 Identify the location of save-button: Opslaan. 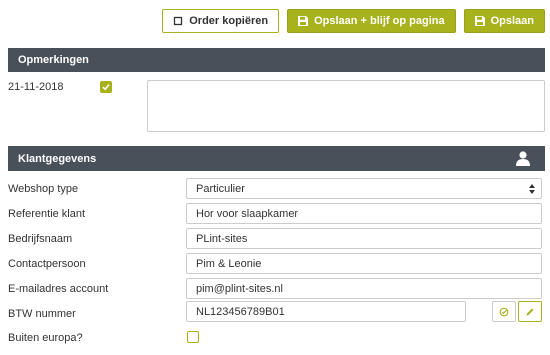
(504, 21).